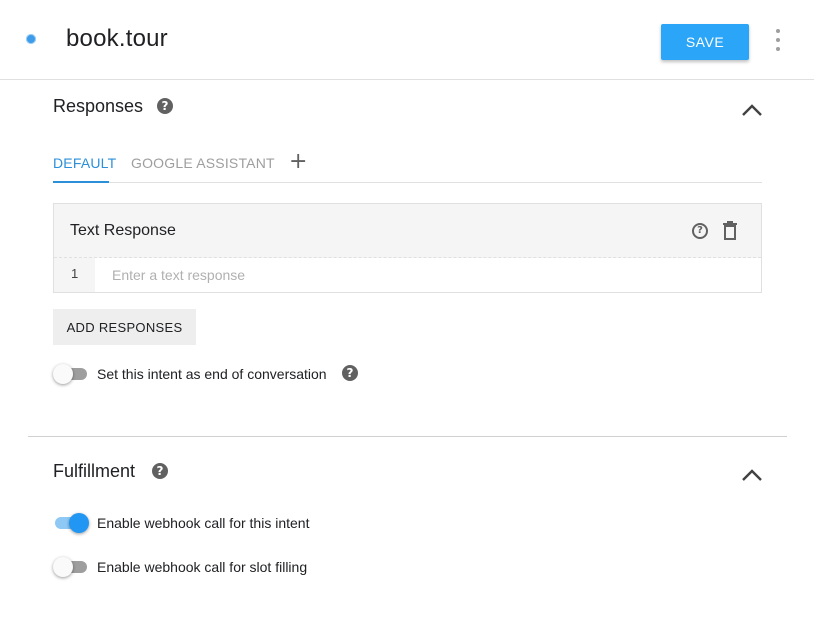  Describe the element at coordinates (407, 231) in the screenshot. I see `text-response-card-header: Text Response ?` at that location.